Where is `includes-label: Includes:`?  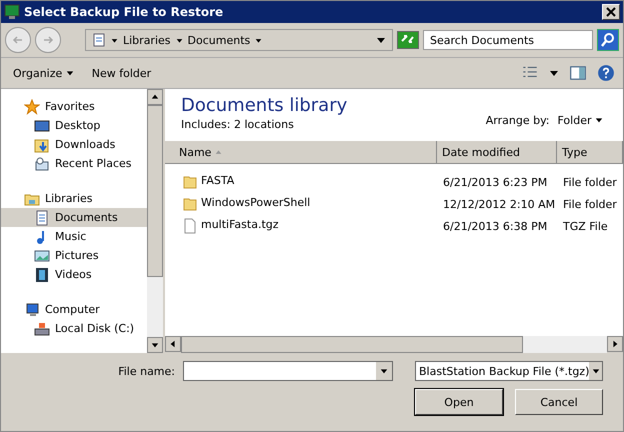 includes-label: Includes: is located at coordinates (205, 124).